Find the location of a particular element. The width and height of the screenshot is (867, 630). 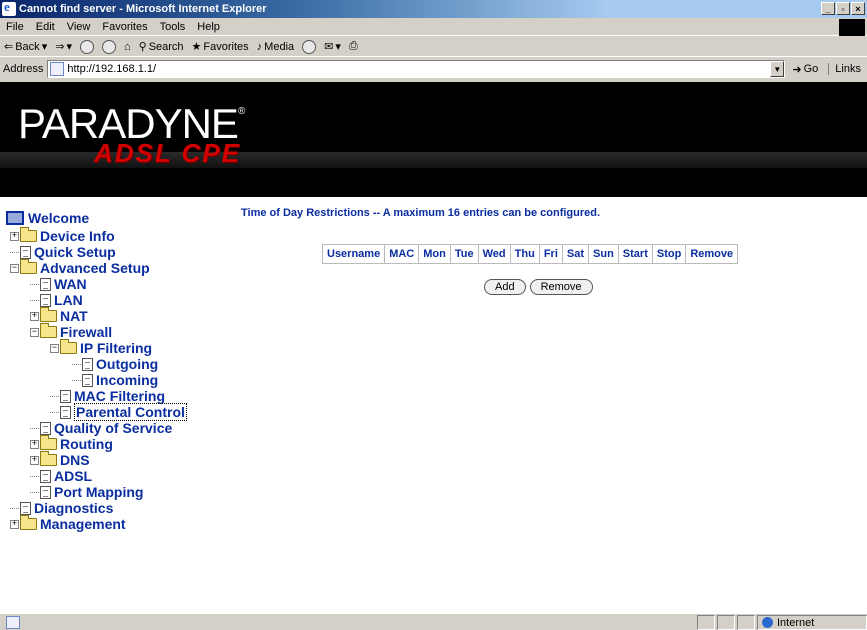

action-buttons: Add Remove is located at coordinates (538, 287).